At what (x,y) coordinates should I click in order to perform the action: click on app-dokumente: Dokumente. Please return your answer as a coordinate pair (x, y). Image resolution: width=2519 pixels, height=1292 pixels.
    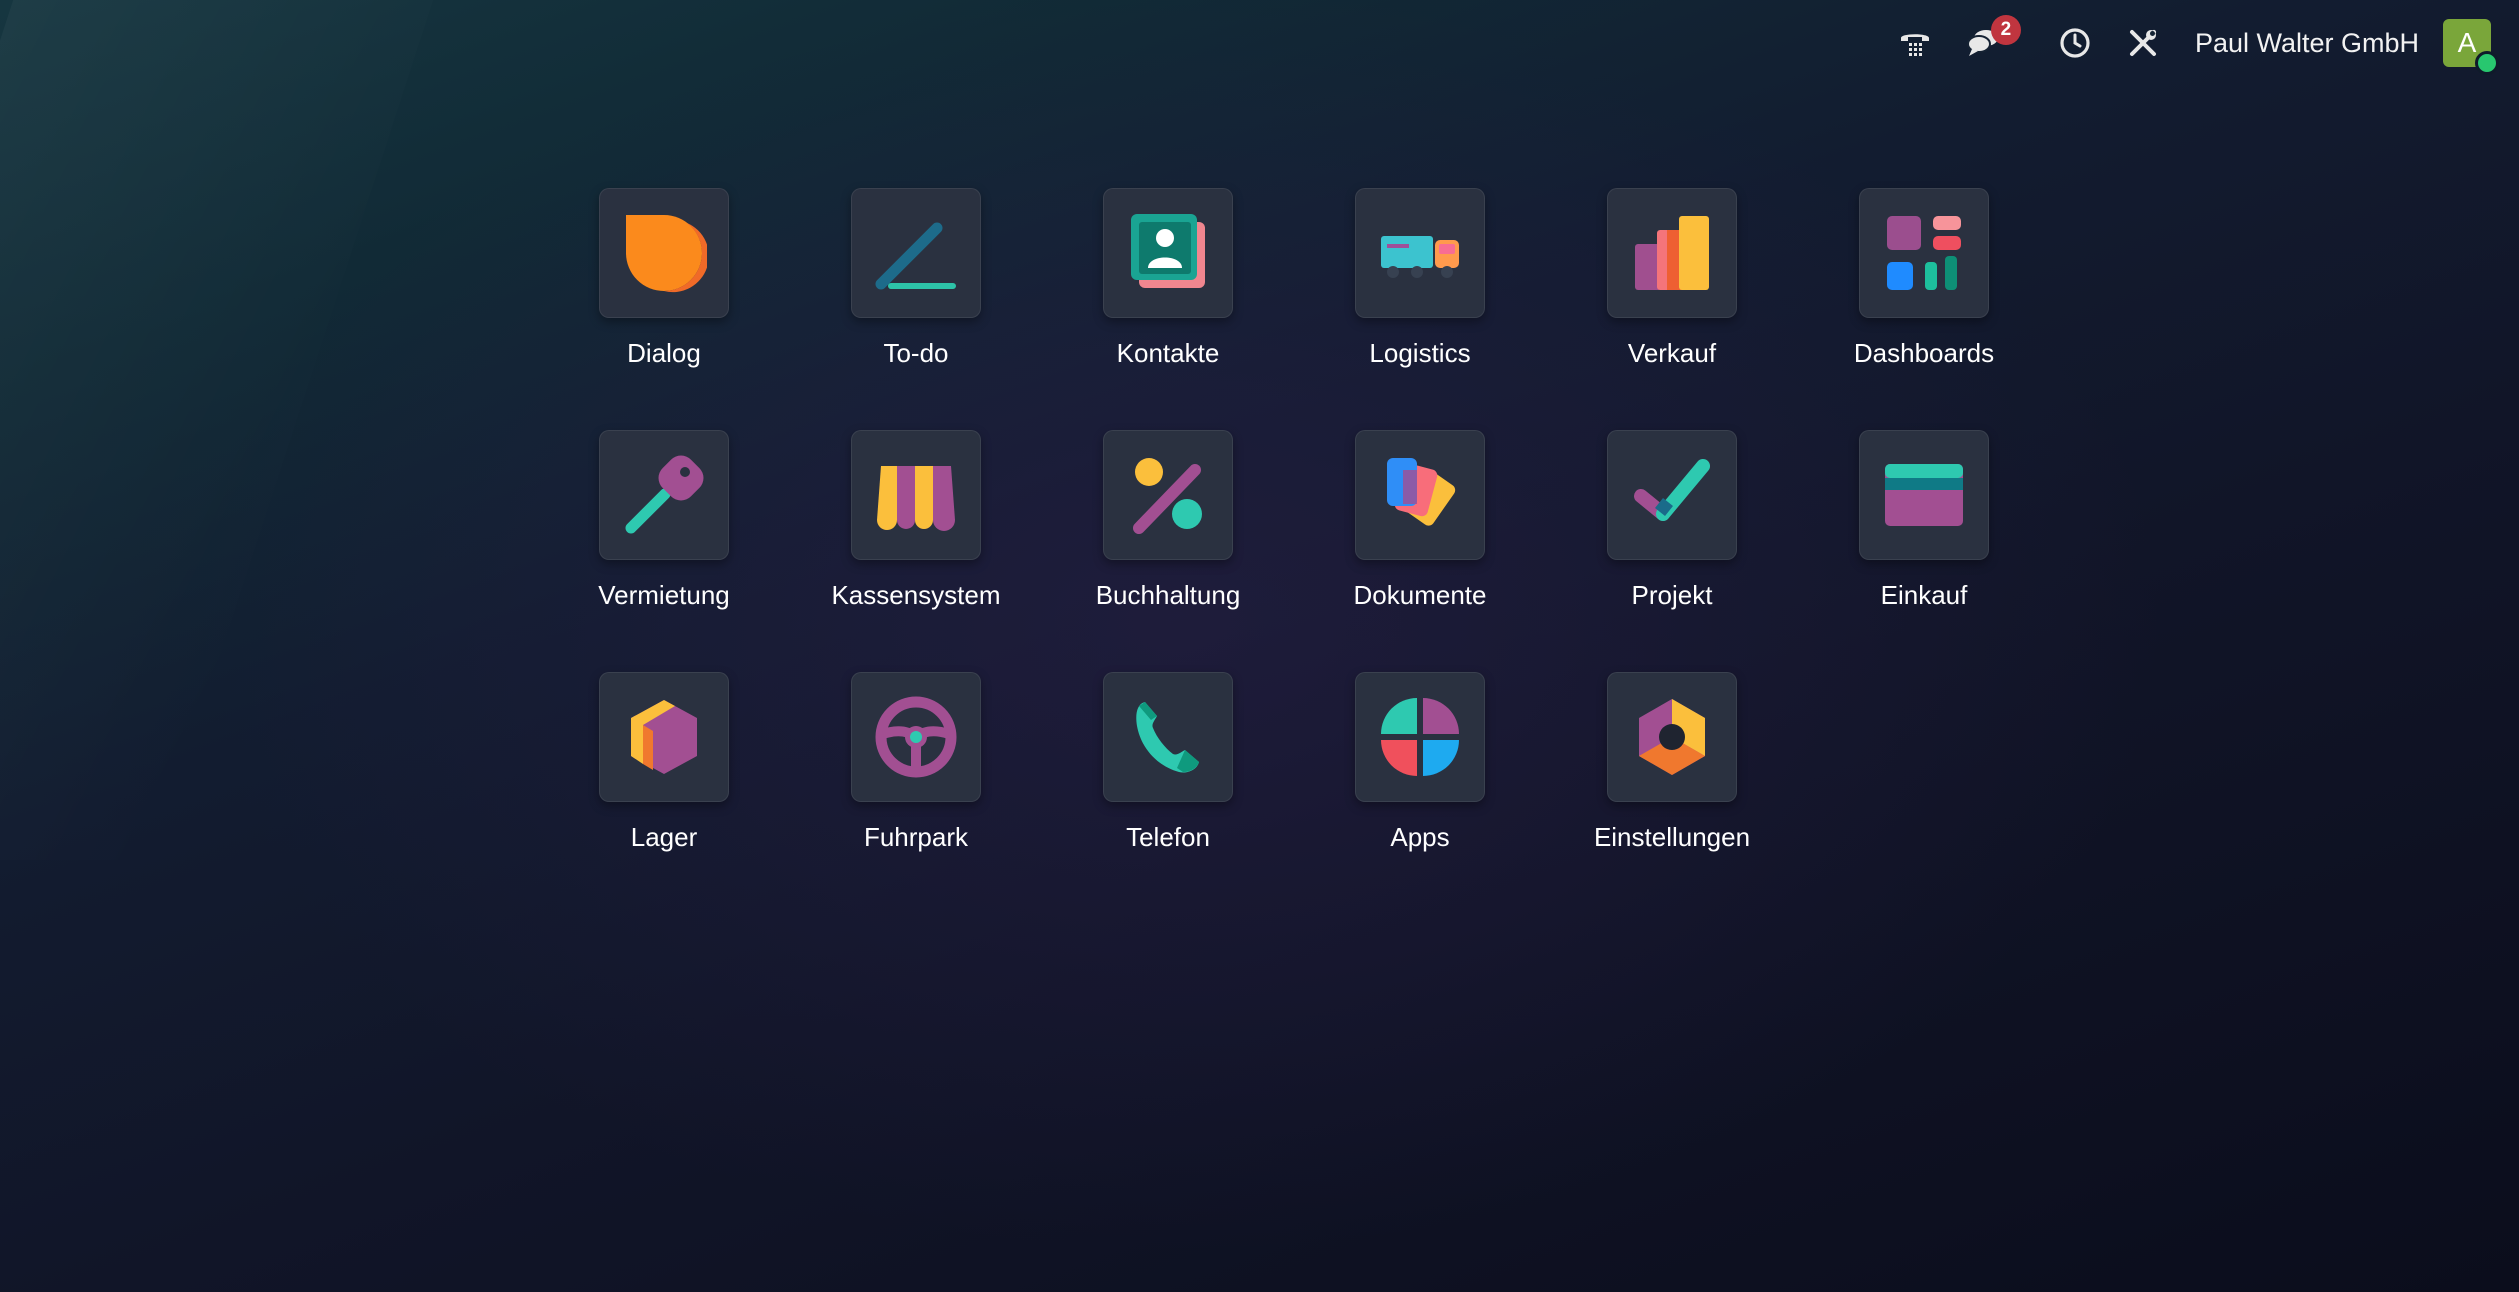
    Looking at the image, I should click on (1420, 551).